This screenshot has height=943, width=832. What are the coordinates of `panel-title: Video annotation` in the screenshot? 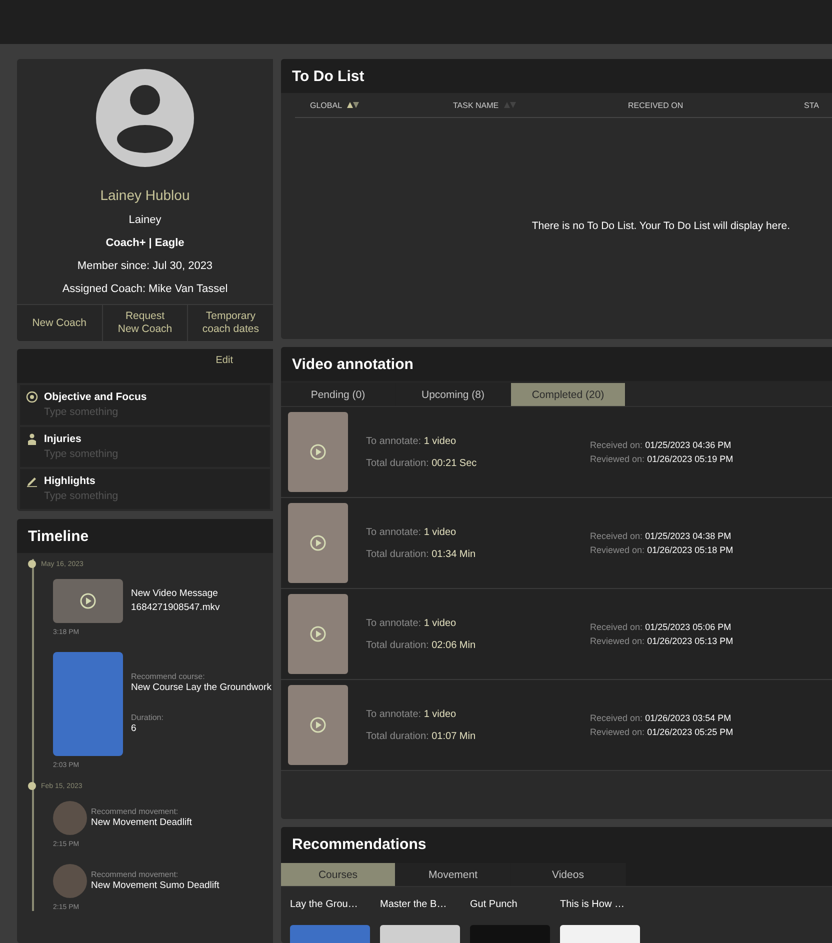 It's located at (353, 364).